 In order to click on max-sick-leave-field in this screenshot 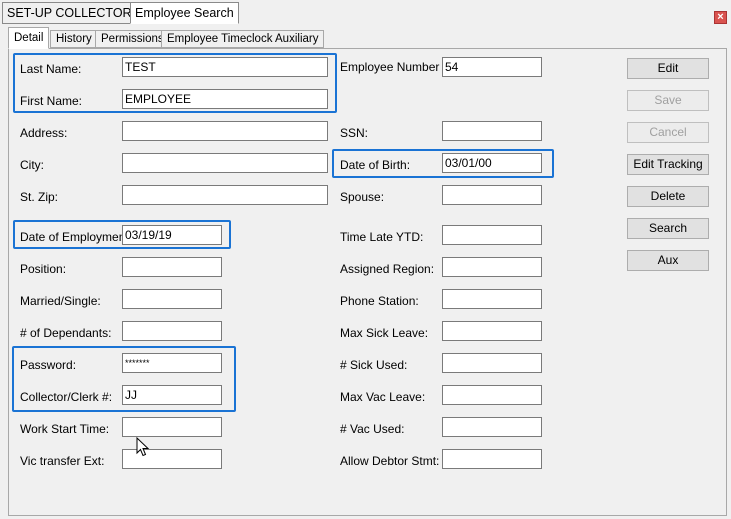, I will do `click(492, 331)`.